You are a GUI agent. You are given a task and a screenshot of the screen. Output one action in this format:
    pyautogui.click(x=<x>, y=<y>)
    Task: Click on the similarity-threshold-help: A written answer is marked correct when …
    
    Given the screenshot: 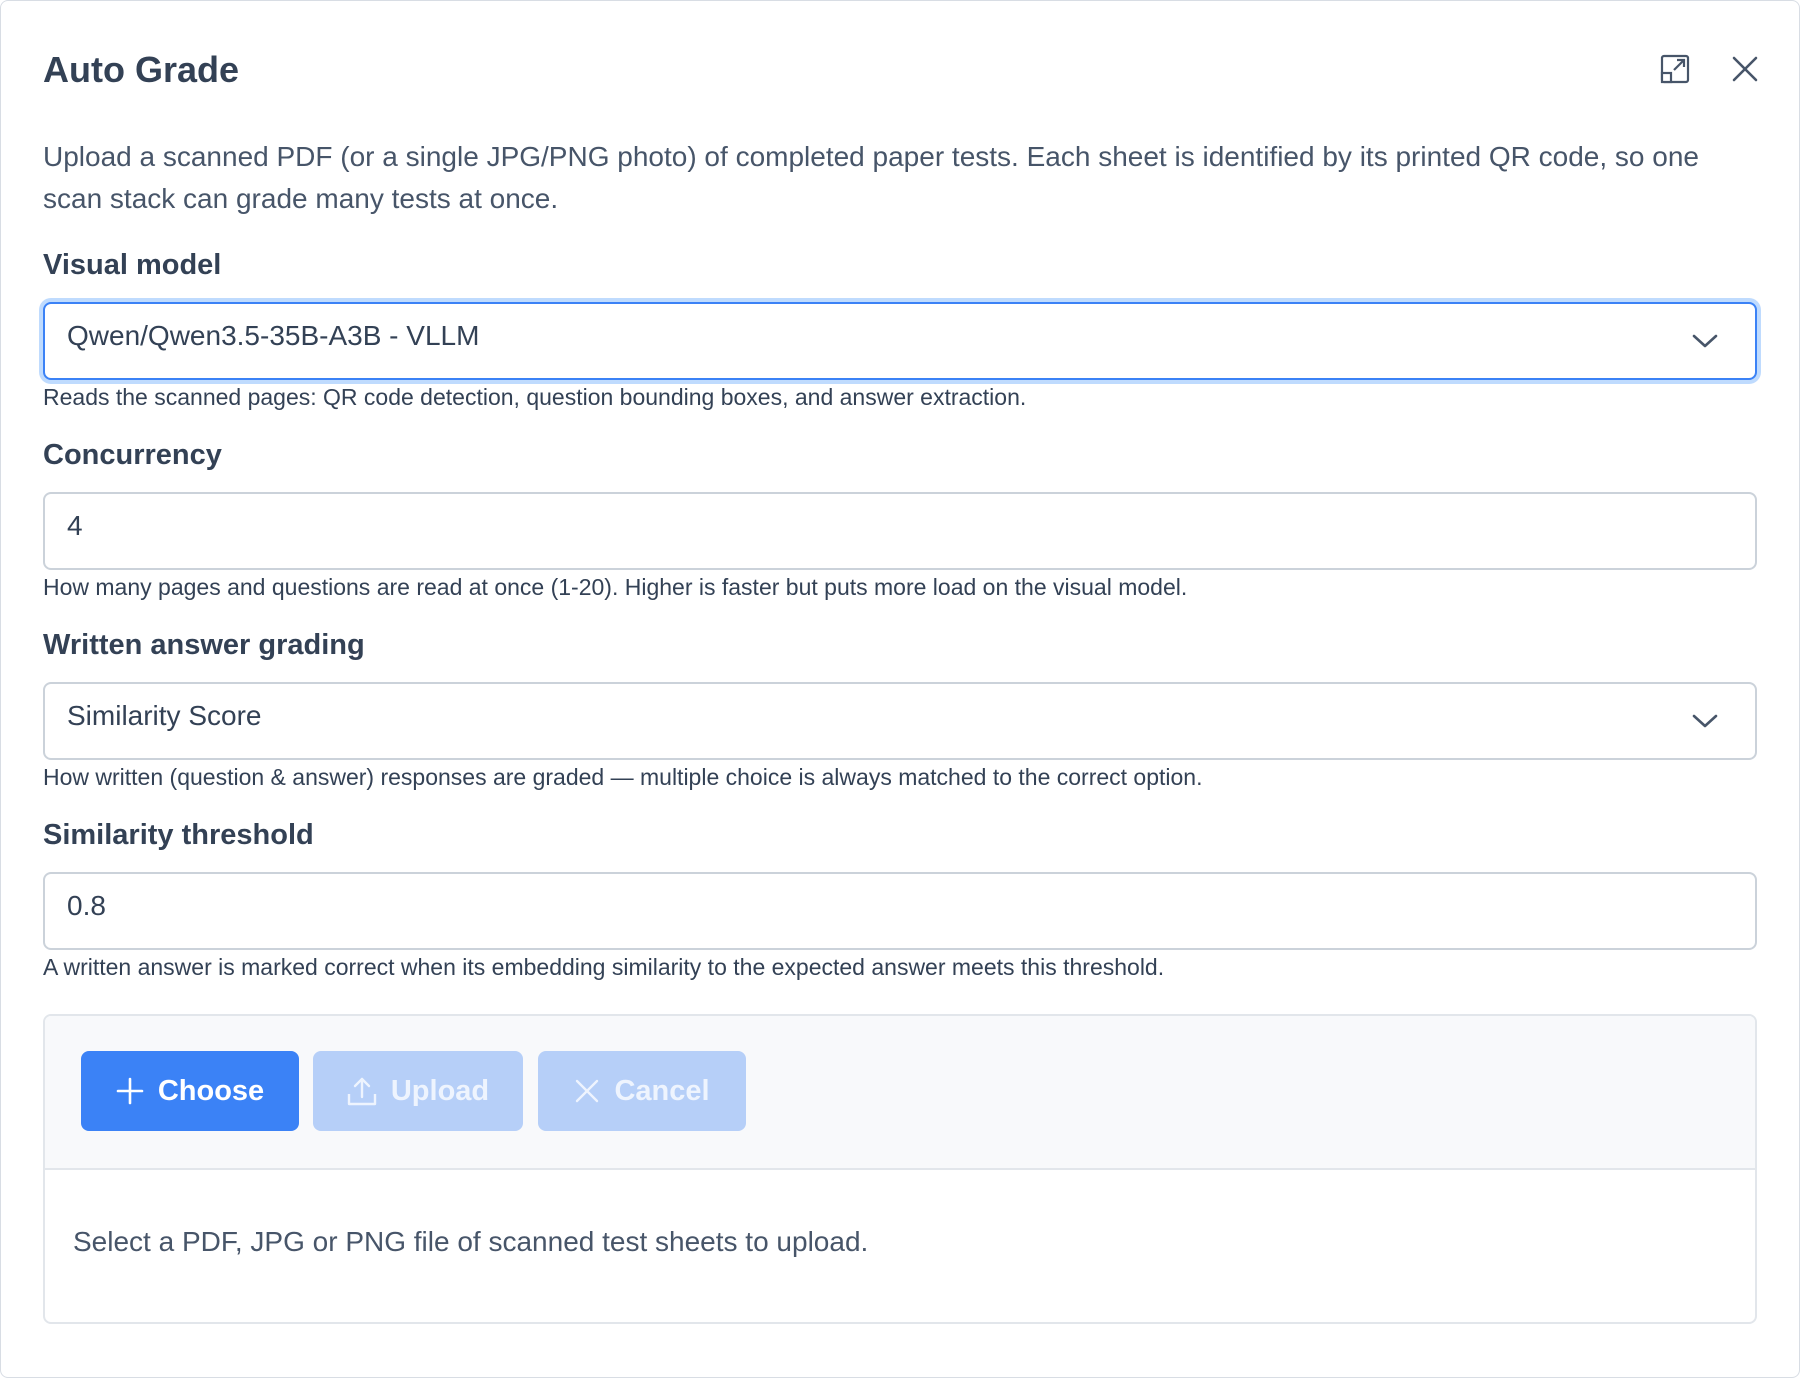 What is the action you would take?
    pyautogui.click(x=604, y=967)
    